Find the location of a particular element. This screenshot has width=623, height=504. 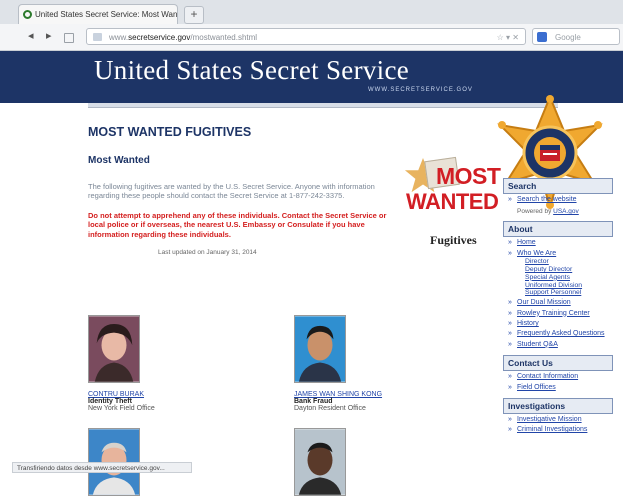

powered-by-link: USA.gov is located at coordinates (566, 211).